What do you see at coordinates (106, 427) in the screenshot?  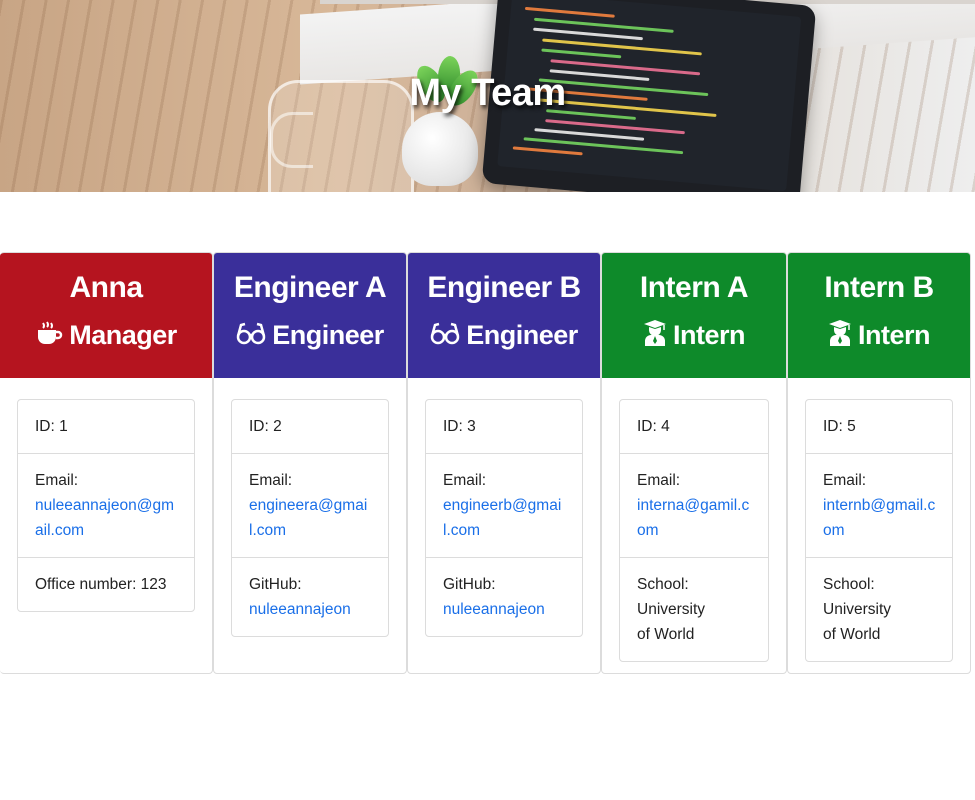 I see `employee-id: ID: 1` at bounding box center [106, 427].